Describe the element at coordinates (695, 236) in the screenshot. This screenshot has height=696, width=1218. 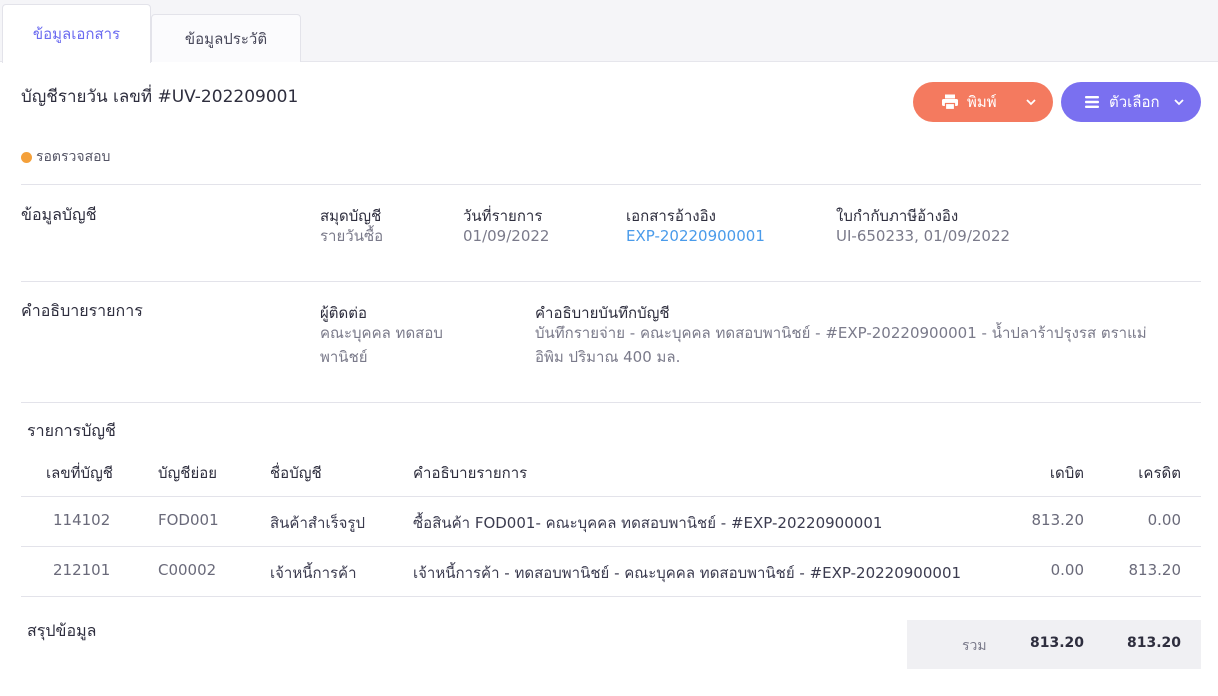
I see `ref-doc-link: EXP-20220900001` at that location.